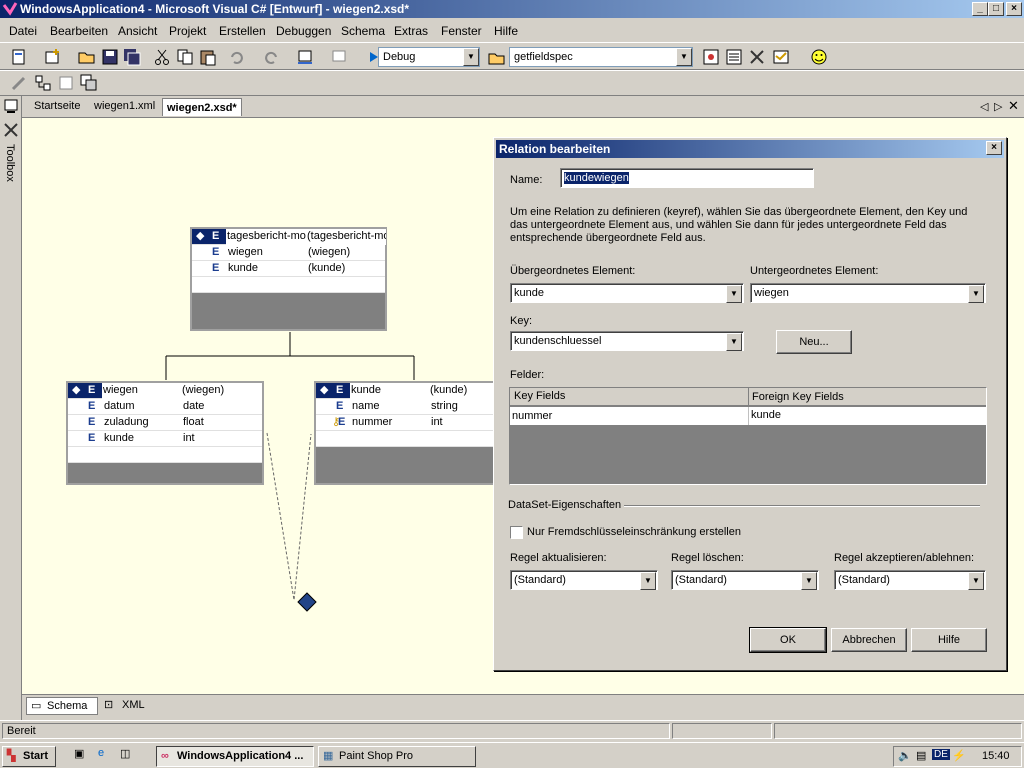 The image size is (1024, 768). I want to click on close-button: ×, so click(1014, 9).